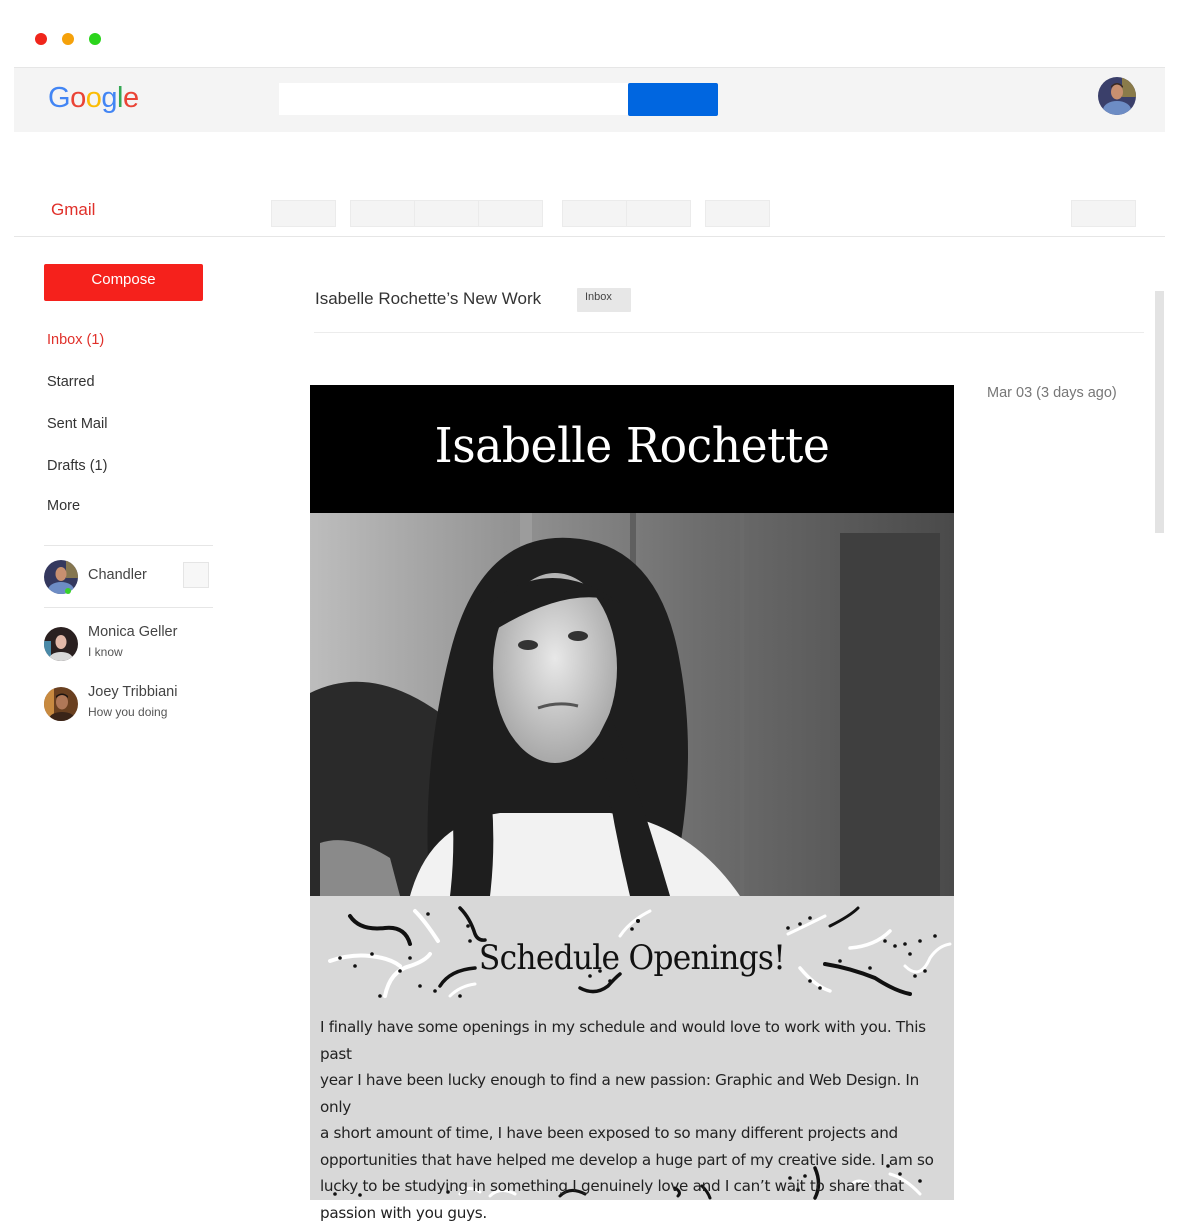  I want to click on gmail-menu: Gmail, so click(73, 210).